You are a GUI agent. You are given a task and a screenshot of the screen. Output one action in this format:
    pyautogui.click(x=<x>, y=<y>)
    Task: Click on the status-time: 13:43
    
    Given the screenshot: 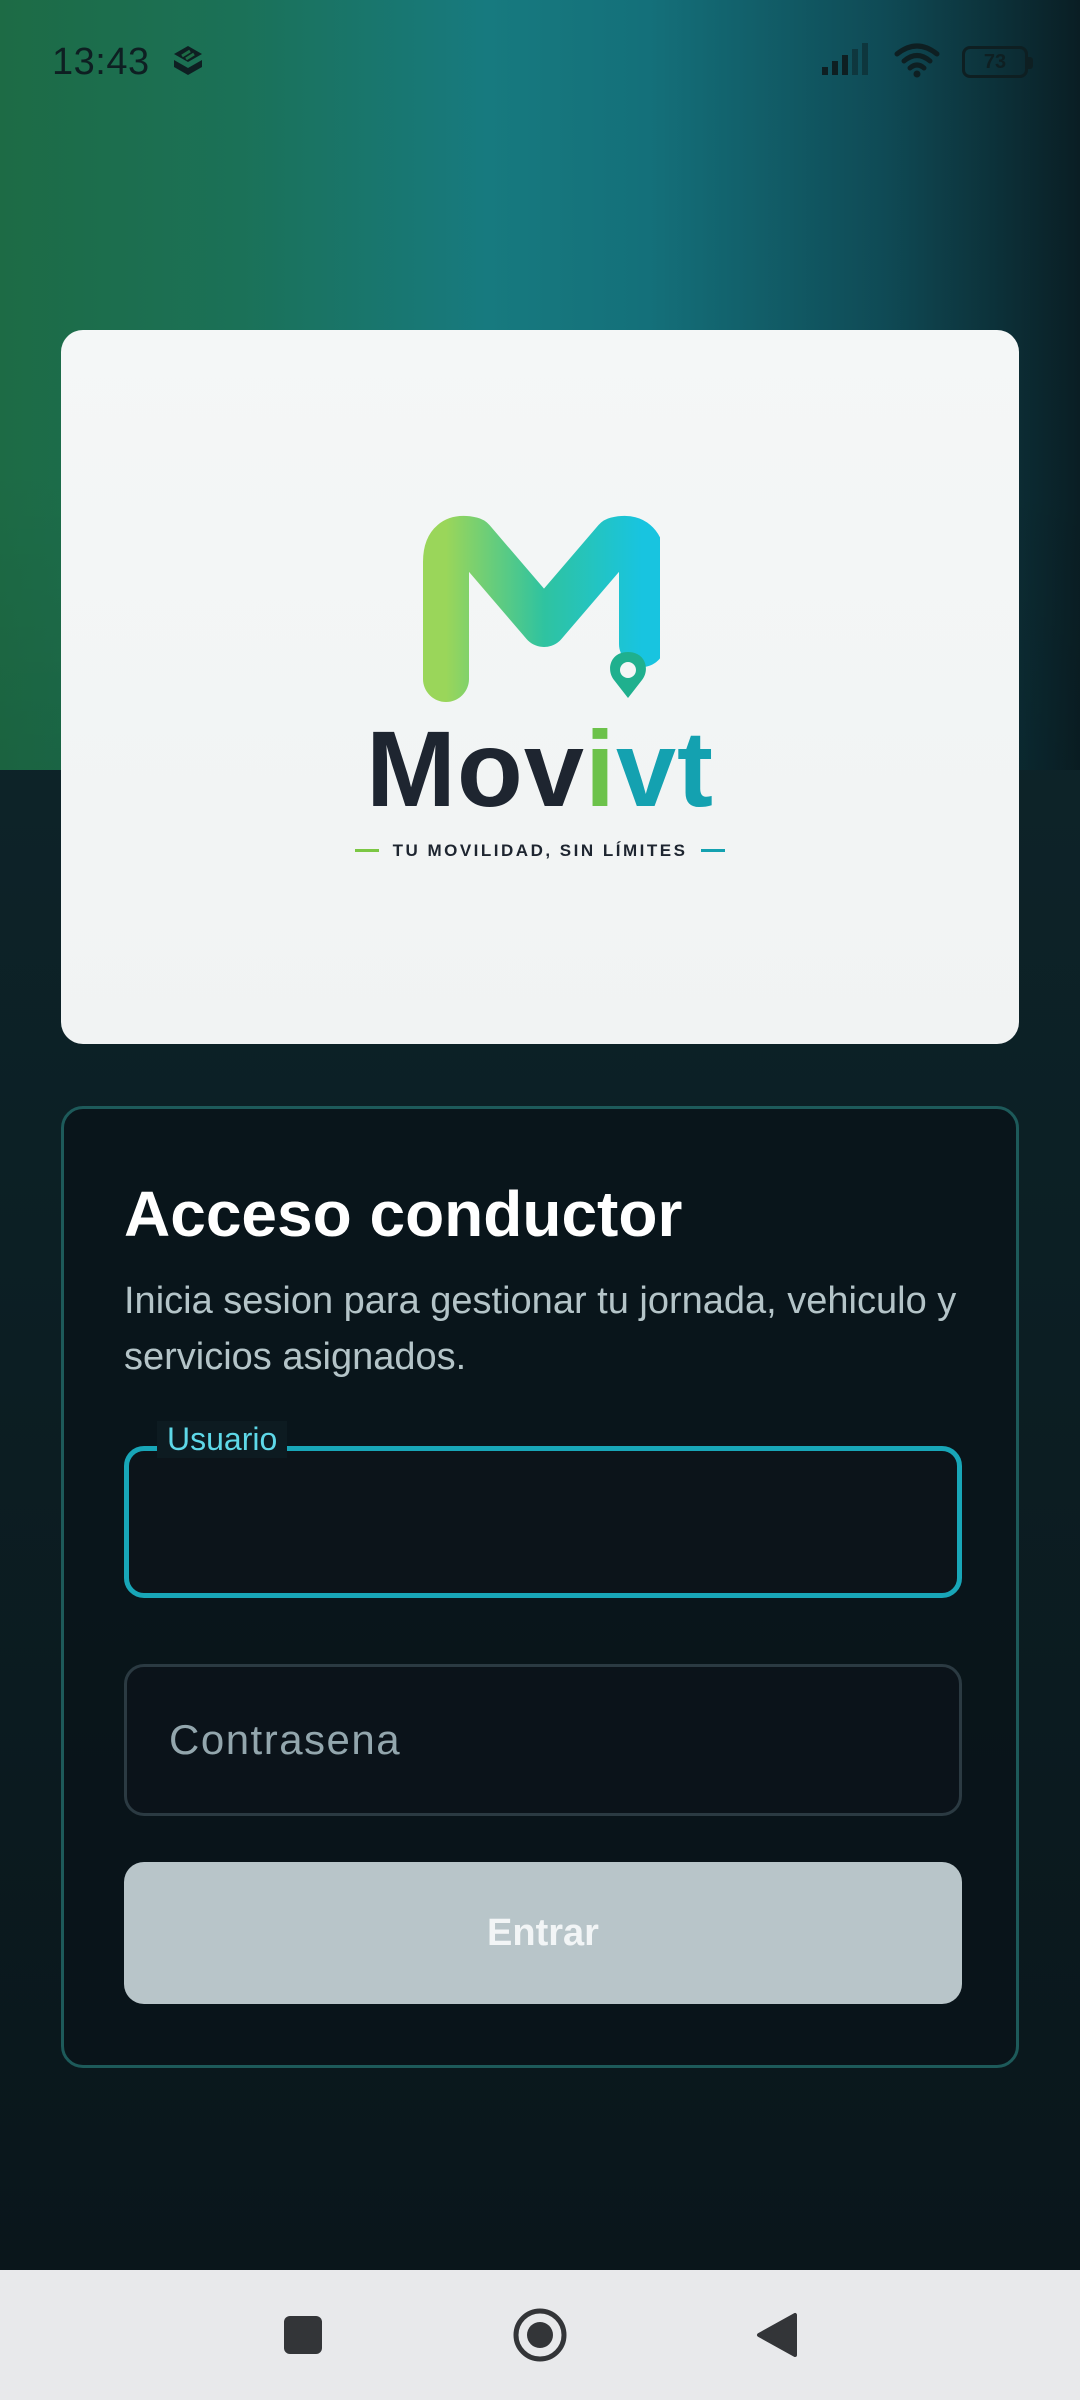 What is the action you would take?
    pyautogui.click(x=101, y=61)
    